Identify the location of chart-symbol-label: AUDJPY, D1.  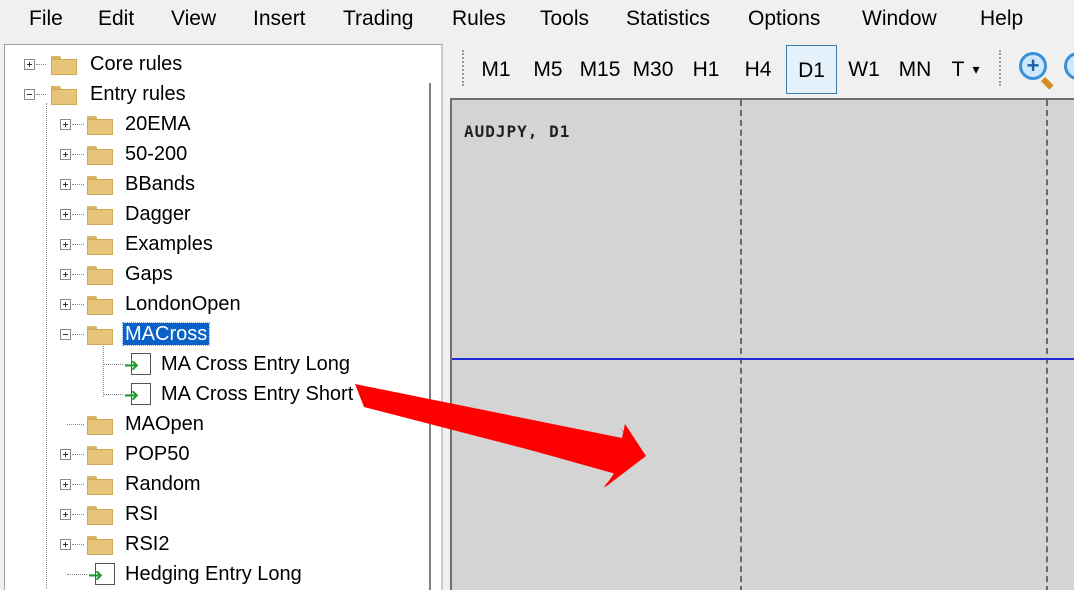
(517, 131).